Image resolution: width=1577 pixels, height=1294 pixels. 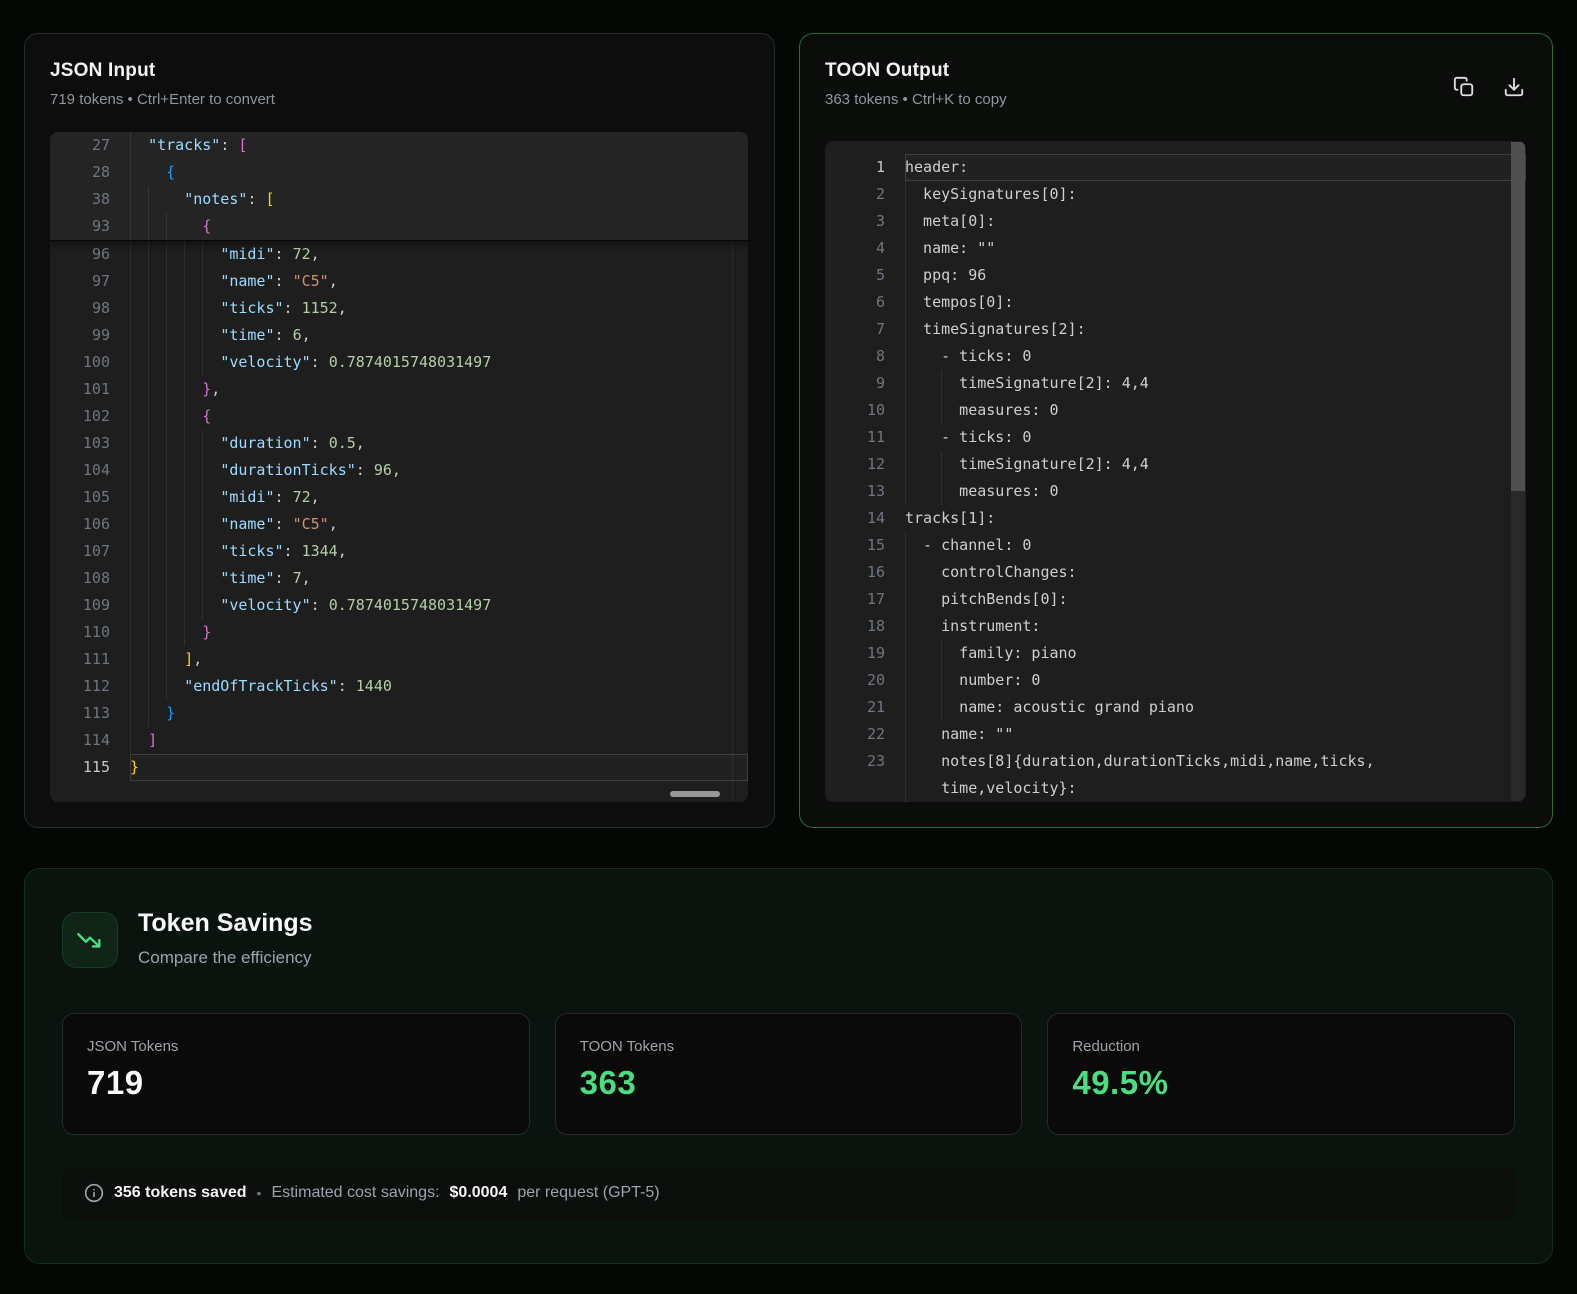 I want to click on code-line: 111 ],, so click(x=399, y=659).